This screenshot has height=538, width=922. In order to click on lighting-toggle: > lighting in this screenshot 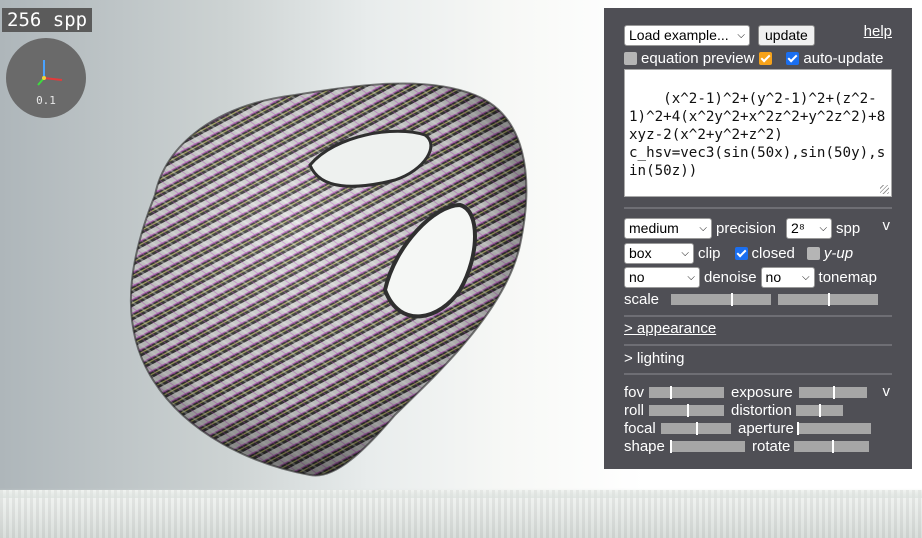, I will do `click(654, 358)`.